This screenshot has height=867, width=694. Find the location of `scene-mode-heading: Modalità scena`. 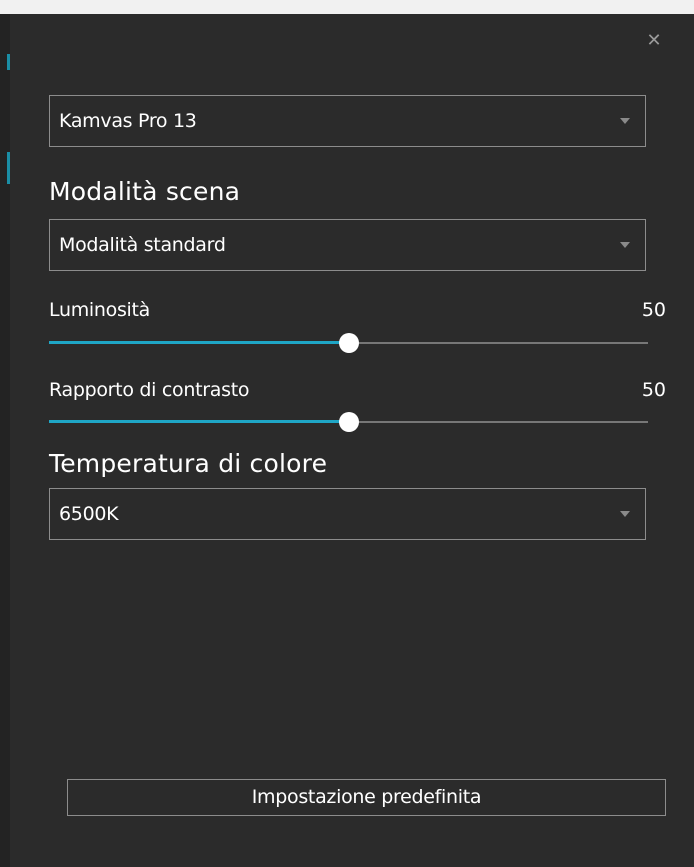

scene-mode-heading: Modalità scena is located at coordinates (145, 191).